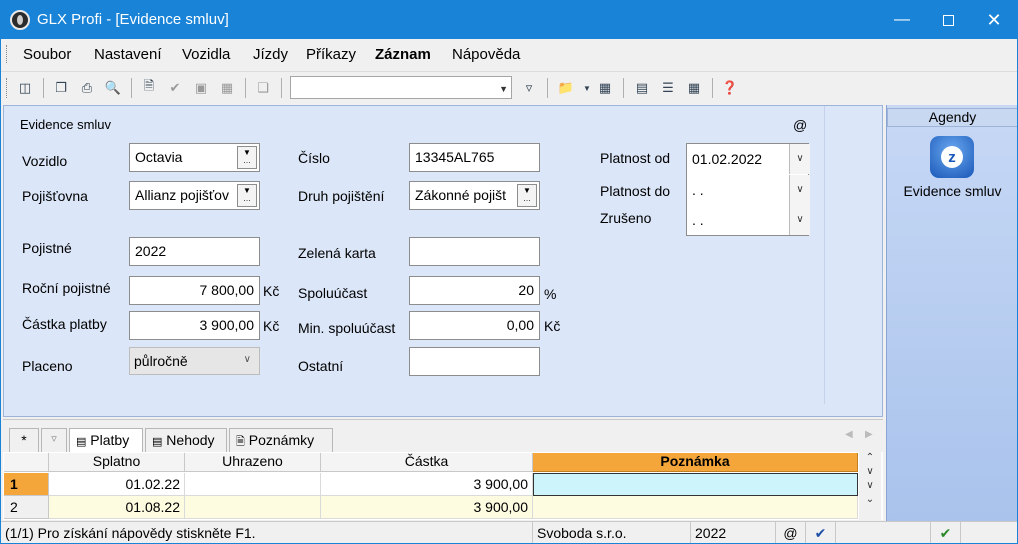 This screenshot has width=1018, height=544. I want to click on panel-divider, so click(824, 255).